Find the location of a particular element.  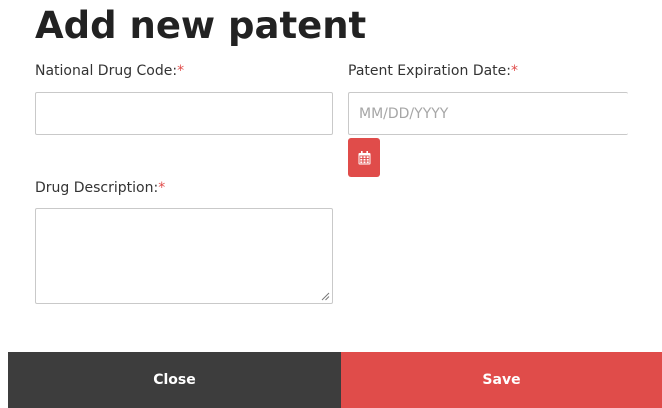

expiration-label: Patent Expiration Date:* is located at coordinates (433, 71).